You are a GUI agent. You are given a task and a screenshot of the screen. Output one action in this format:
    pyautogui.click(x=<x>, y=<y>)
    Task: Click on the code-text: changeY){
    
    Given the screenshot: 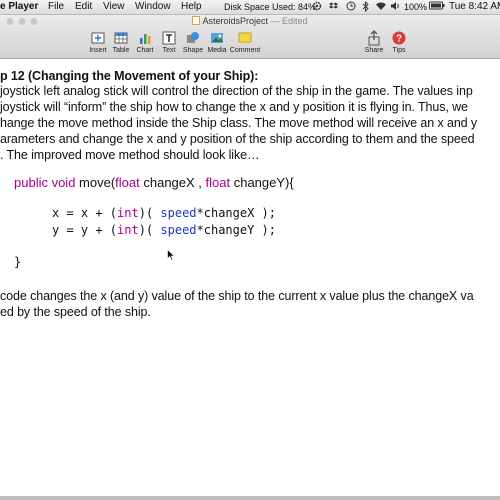 What is the action you would take?
    pyautogui.click(x=262, y=182)
    